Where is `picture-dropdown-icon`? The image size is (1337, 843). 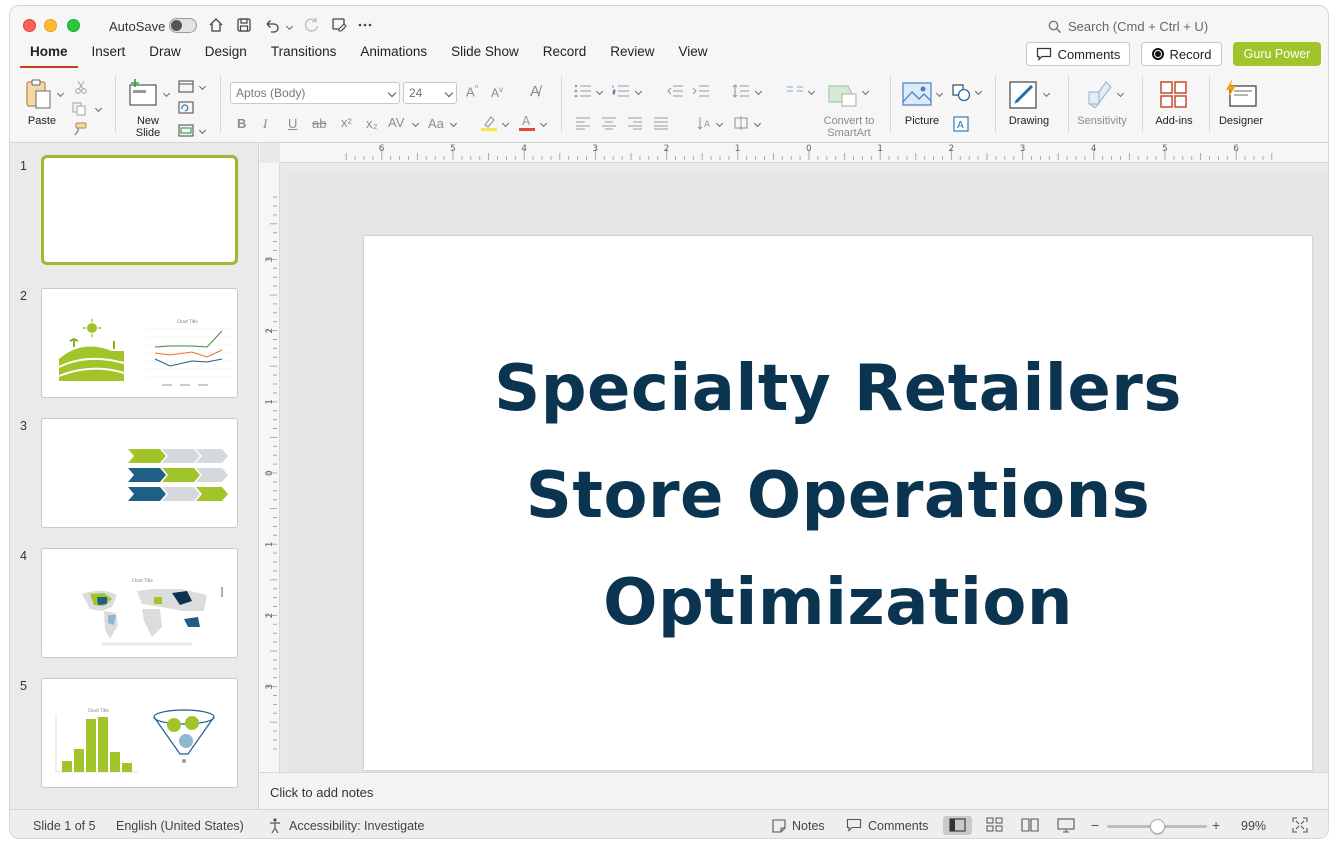
picture-dropdown-icon is located at coordinates (939, 93).